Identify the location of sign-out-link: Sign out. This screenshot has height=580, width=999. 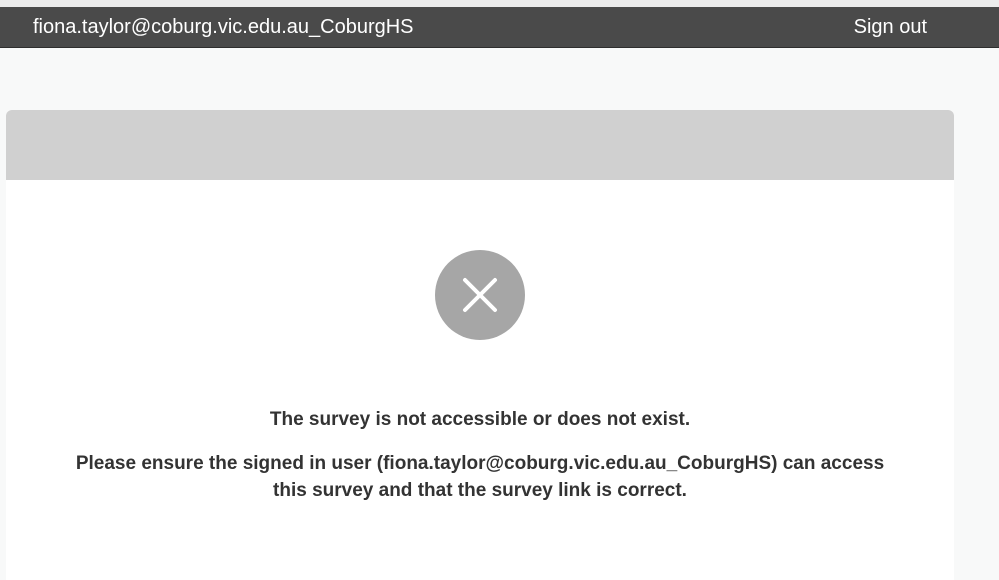
(890, 27).